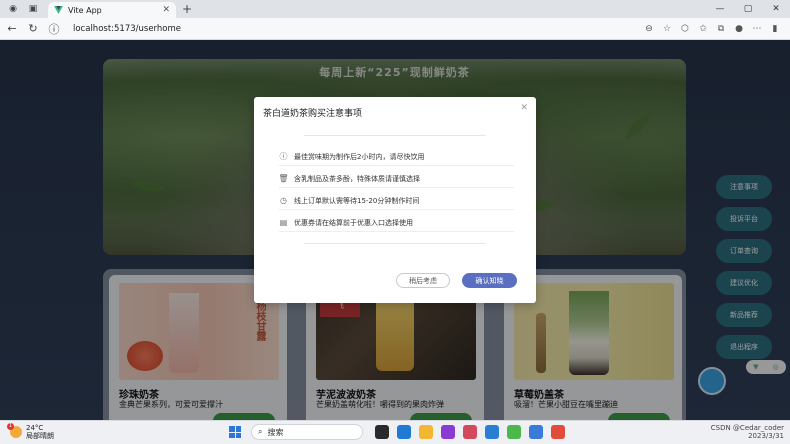 This screenshot has height=444, width=790. What do you see at coordinates (33, 9) in the screenshot?
I see `tab-actions-icon: ▣` at bounding box center [33, 9].